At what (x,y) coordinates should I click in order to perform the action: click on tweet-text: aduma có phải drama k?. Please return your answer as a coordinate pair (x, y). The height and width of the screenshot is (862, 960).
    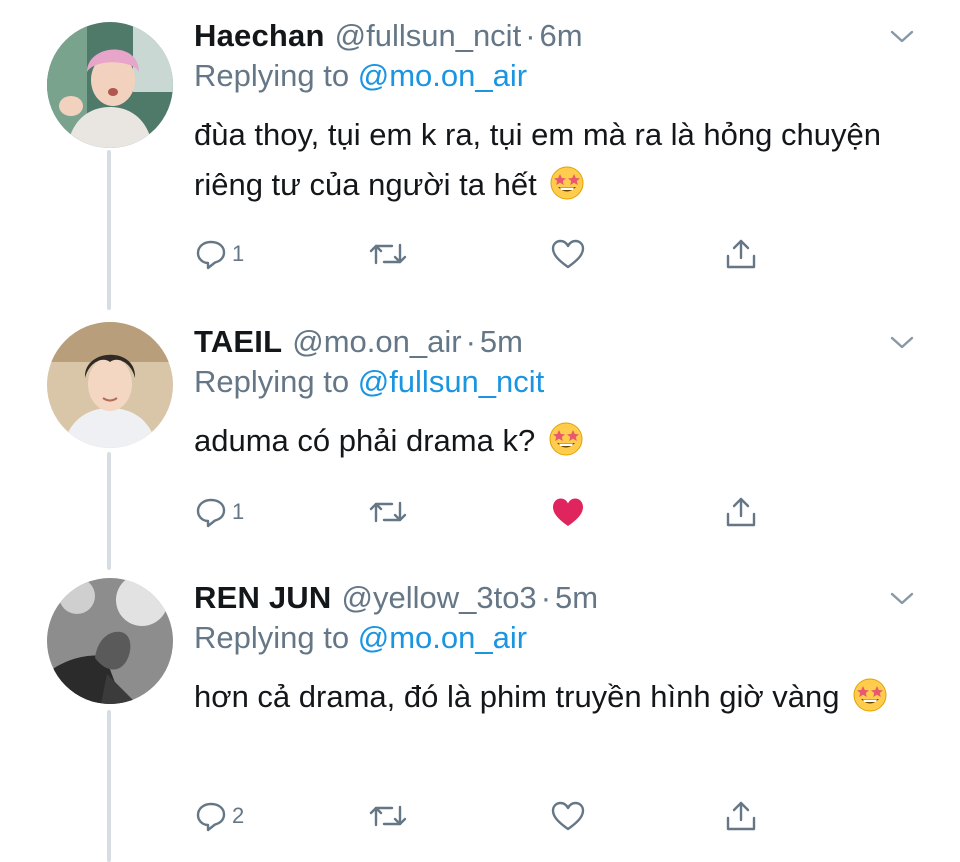
    Looking at the image, I should click on (554, 441).